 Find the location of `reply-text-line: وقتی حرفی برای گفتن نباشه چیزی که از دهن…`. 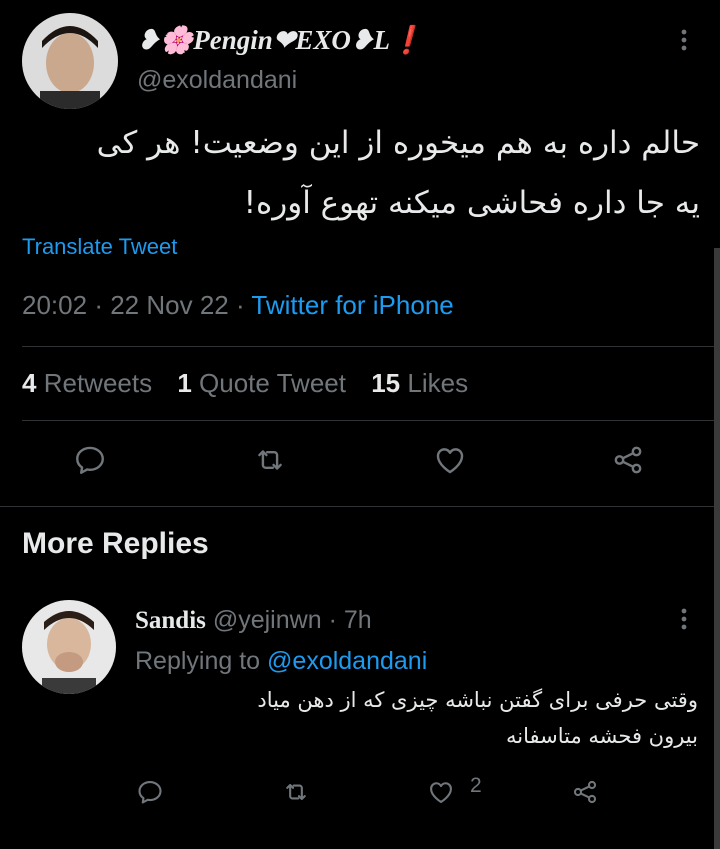

reply-text-line: وقتی حرفی برای گفتن نباشه چیزی که از دهن… is located at coordinates (477, 700).